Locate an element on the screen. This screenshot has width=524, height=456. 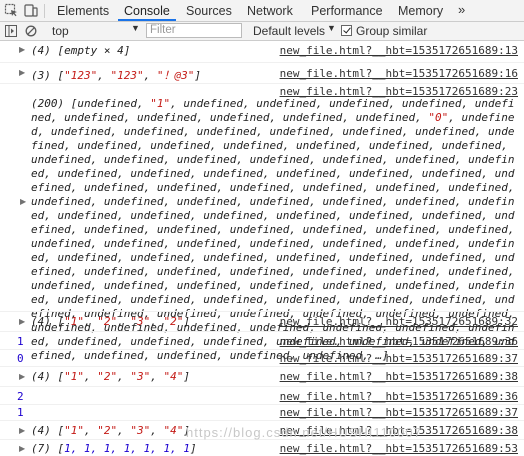
clear-console-icon is located at coordinates (31, 32).